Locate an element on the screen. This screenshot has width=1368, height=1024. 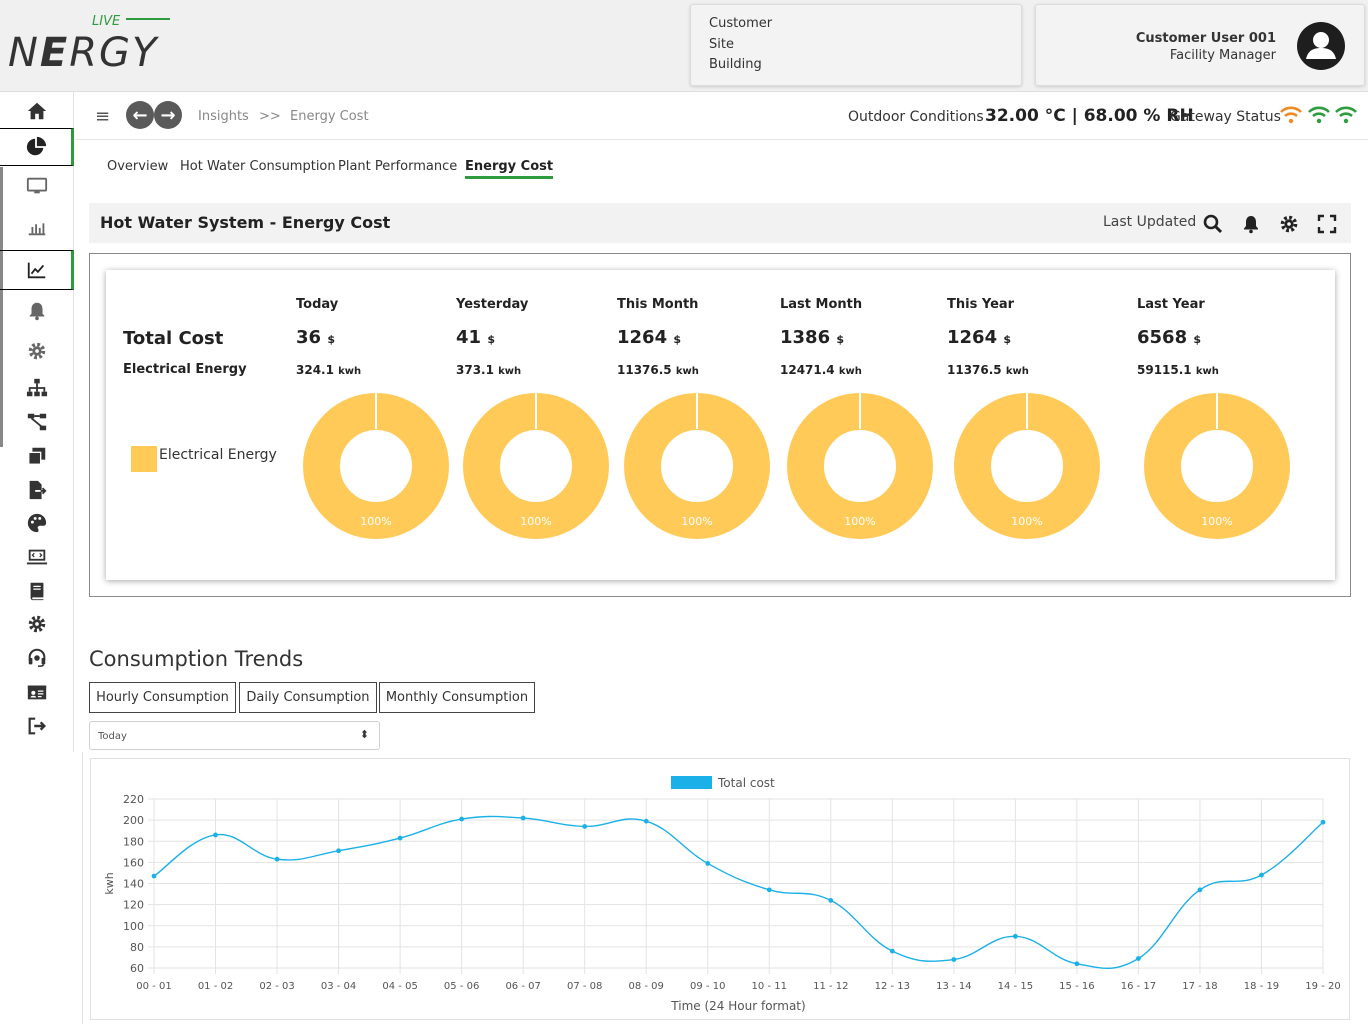
sidebar-item-network is located at coordinates (37, 422).